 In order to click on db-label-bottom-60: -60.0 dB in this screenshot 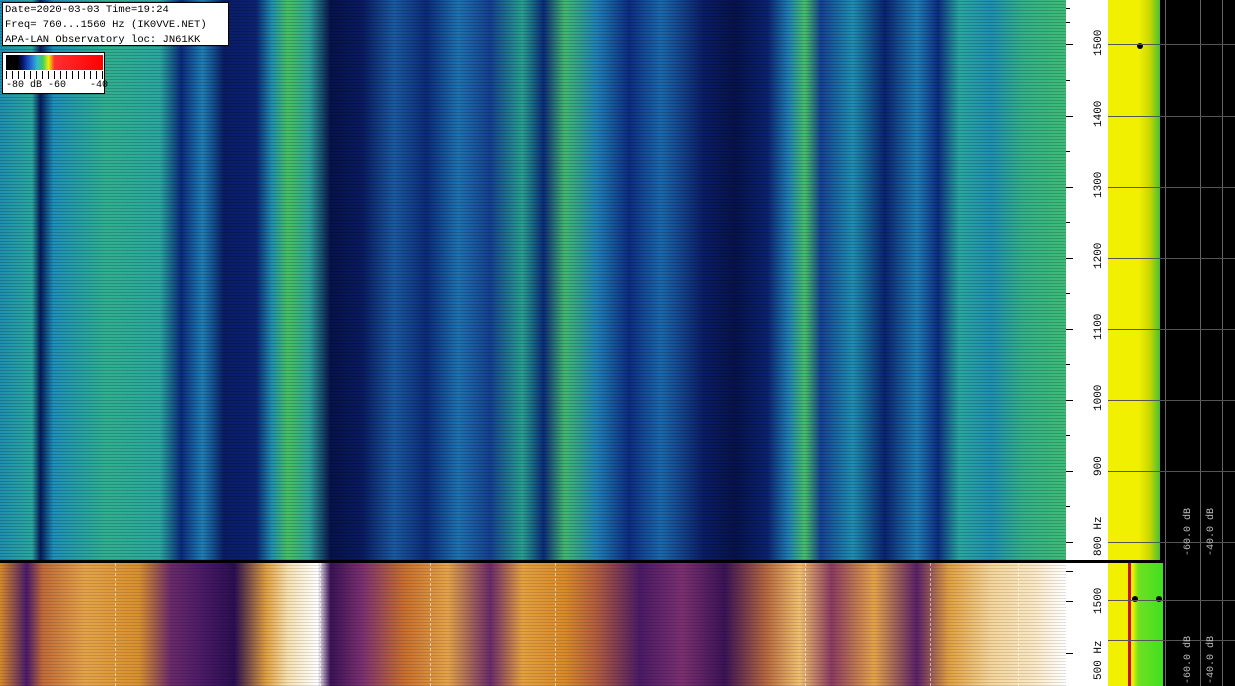, I will do `click(1188, 659)`.